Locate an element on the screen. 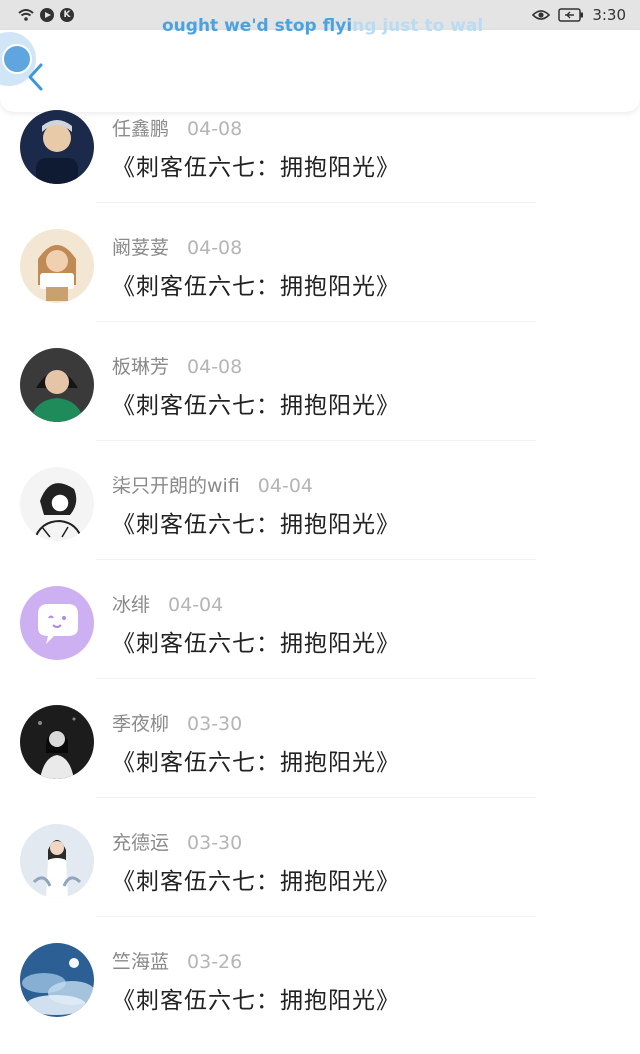 The width and height of the screenshot is (640, 1054). user-name: 冰绯 is located at coordinates (131, 603).